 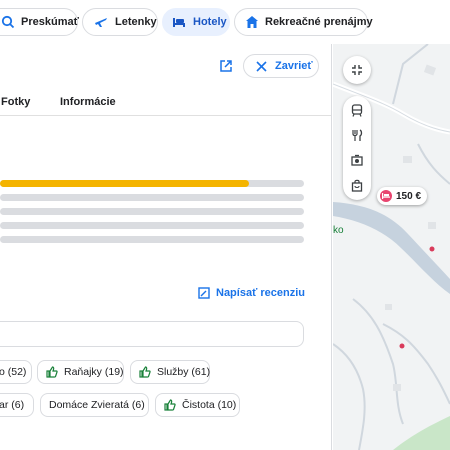 I want to click on map-place-label: ko, so click(x=338, y=230).